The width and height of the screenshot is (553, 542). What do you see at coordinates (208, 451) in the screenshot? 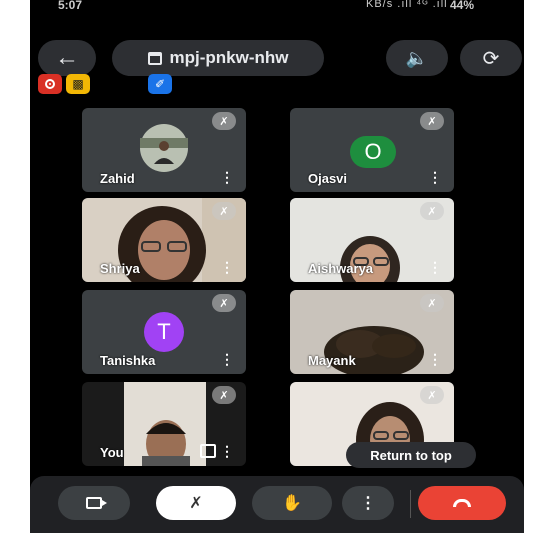
I see `picture-in-picture-icon` at bounding box center [208, 451].